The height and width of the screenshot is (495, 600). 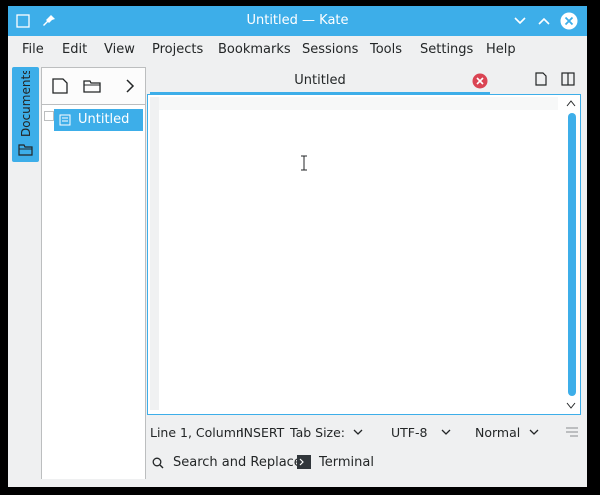 I want to click on list-item-label: Untitled, so click(x=104, y=119).